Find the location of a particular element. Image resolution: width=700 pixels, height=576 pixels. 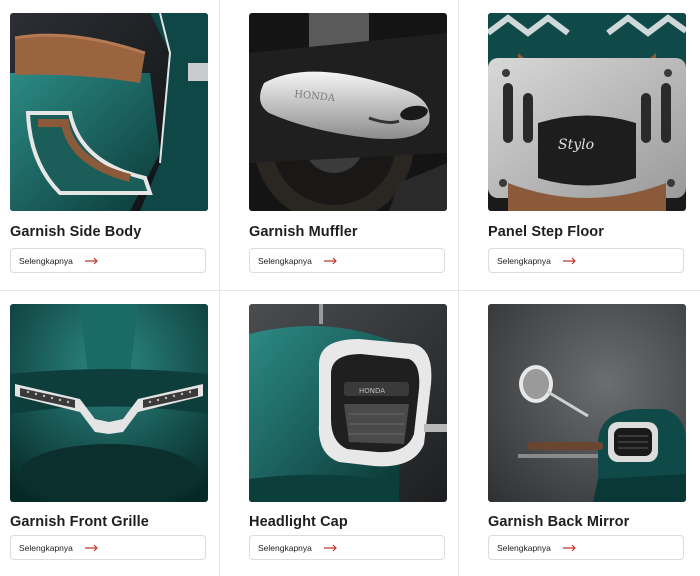

product-card: Garnish Back Mirror Selengkapnya is located at coordinates (587, 435).